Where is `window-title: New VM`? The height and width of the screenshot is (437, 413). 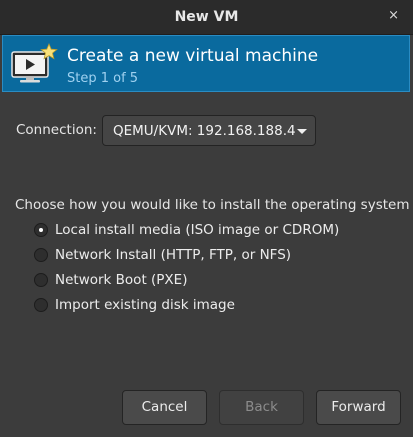 window-title: New VM is located at coordinates (206, 17).